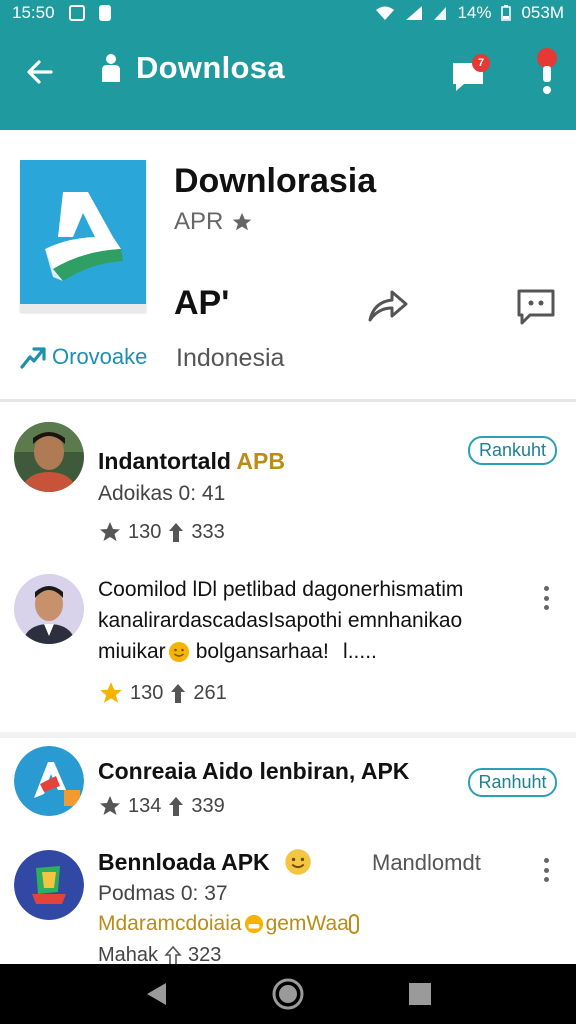  I want to click on back-button, so click(40, 72).